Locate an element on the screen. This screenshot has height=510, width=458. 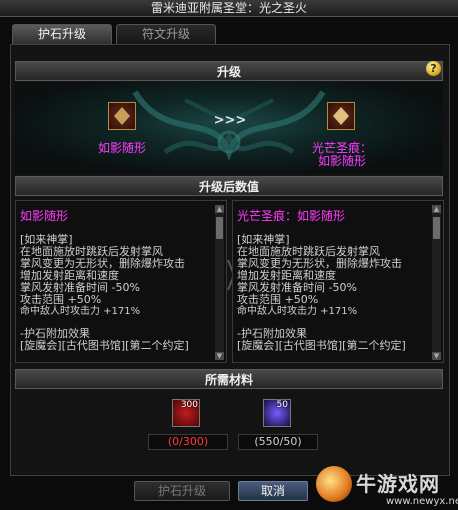
right-scrollbar: ▲ ▼ is located at coordinates (436, 282).